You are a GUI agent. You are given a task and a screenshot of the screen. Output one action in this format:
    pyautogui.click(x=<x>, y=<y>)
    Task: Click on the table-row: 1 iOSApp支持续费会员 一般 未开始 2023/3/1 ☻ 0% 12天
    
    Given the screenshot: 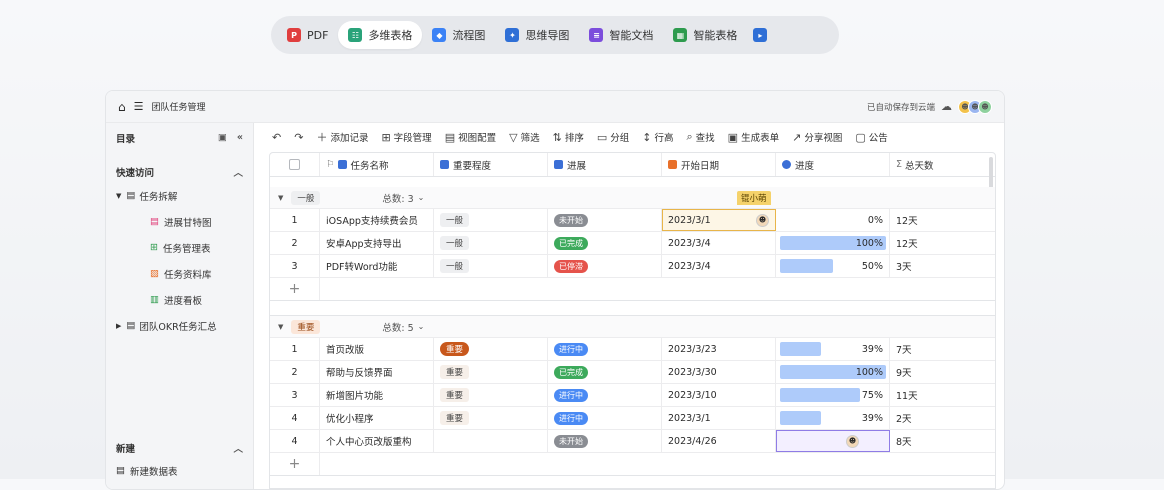 What is the action you would take?
    pyautogui.click(x=632, y=220)
    